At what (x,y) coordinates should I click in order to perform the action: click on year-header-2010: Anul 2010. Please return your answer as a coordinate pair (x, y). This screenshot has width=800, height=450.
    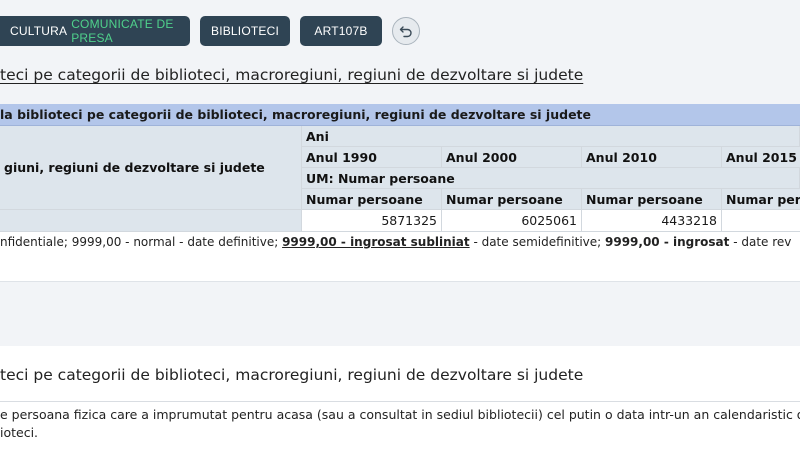
    Looking at the image, I should click on (652, 157).